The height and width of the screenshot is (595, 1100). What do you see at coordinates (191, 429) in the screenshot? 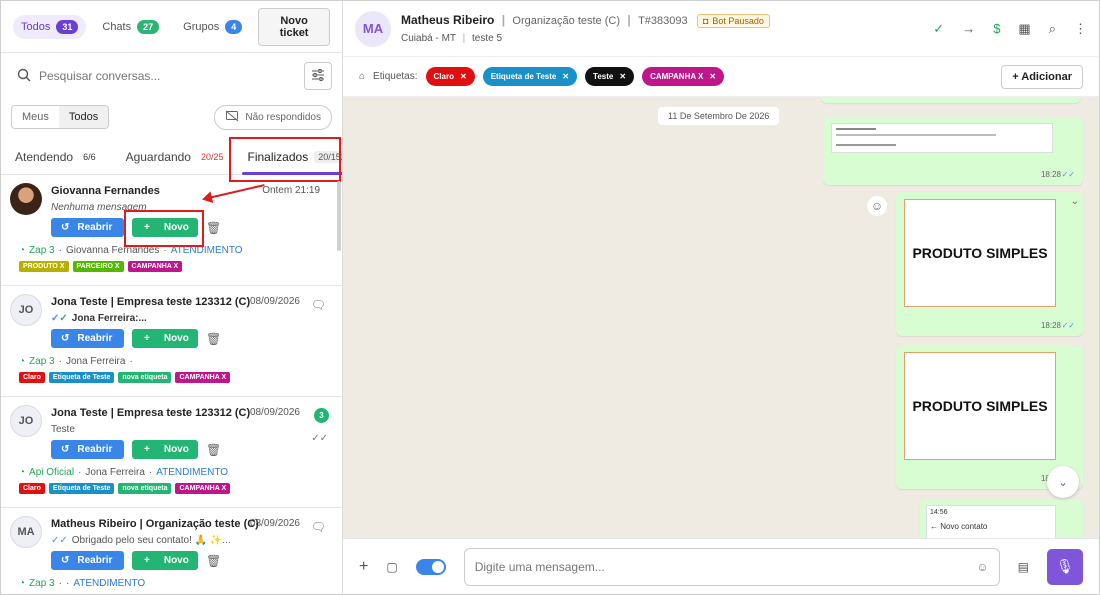
I see `ticket-last-message: Teste` at bounding box center [191, 429].